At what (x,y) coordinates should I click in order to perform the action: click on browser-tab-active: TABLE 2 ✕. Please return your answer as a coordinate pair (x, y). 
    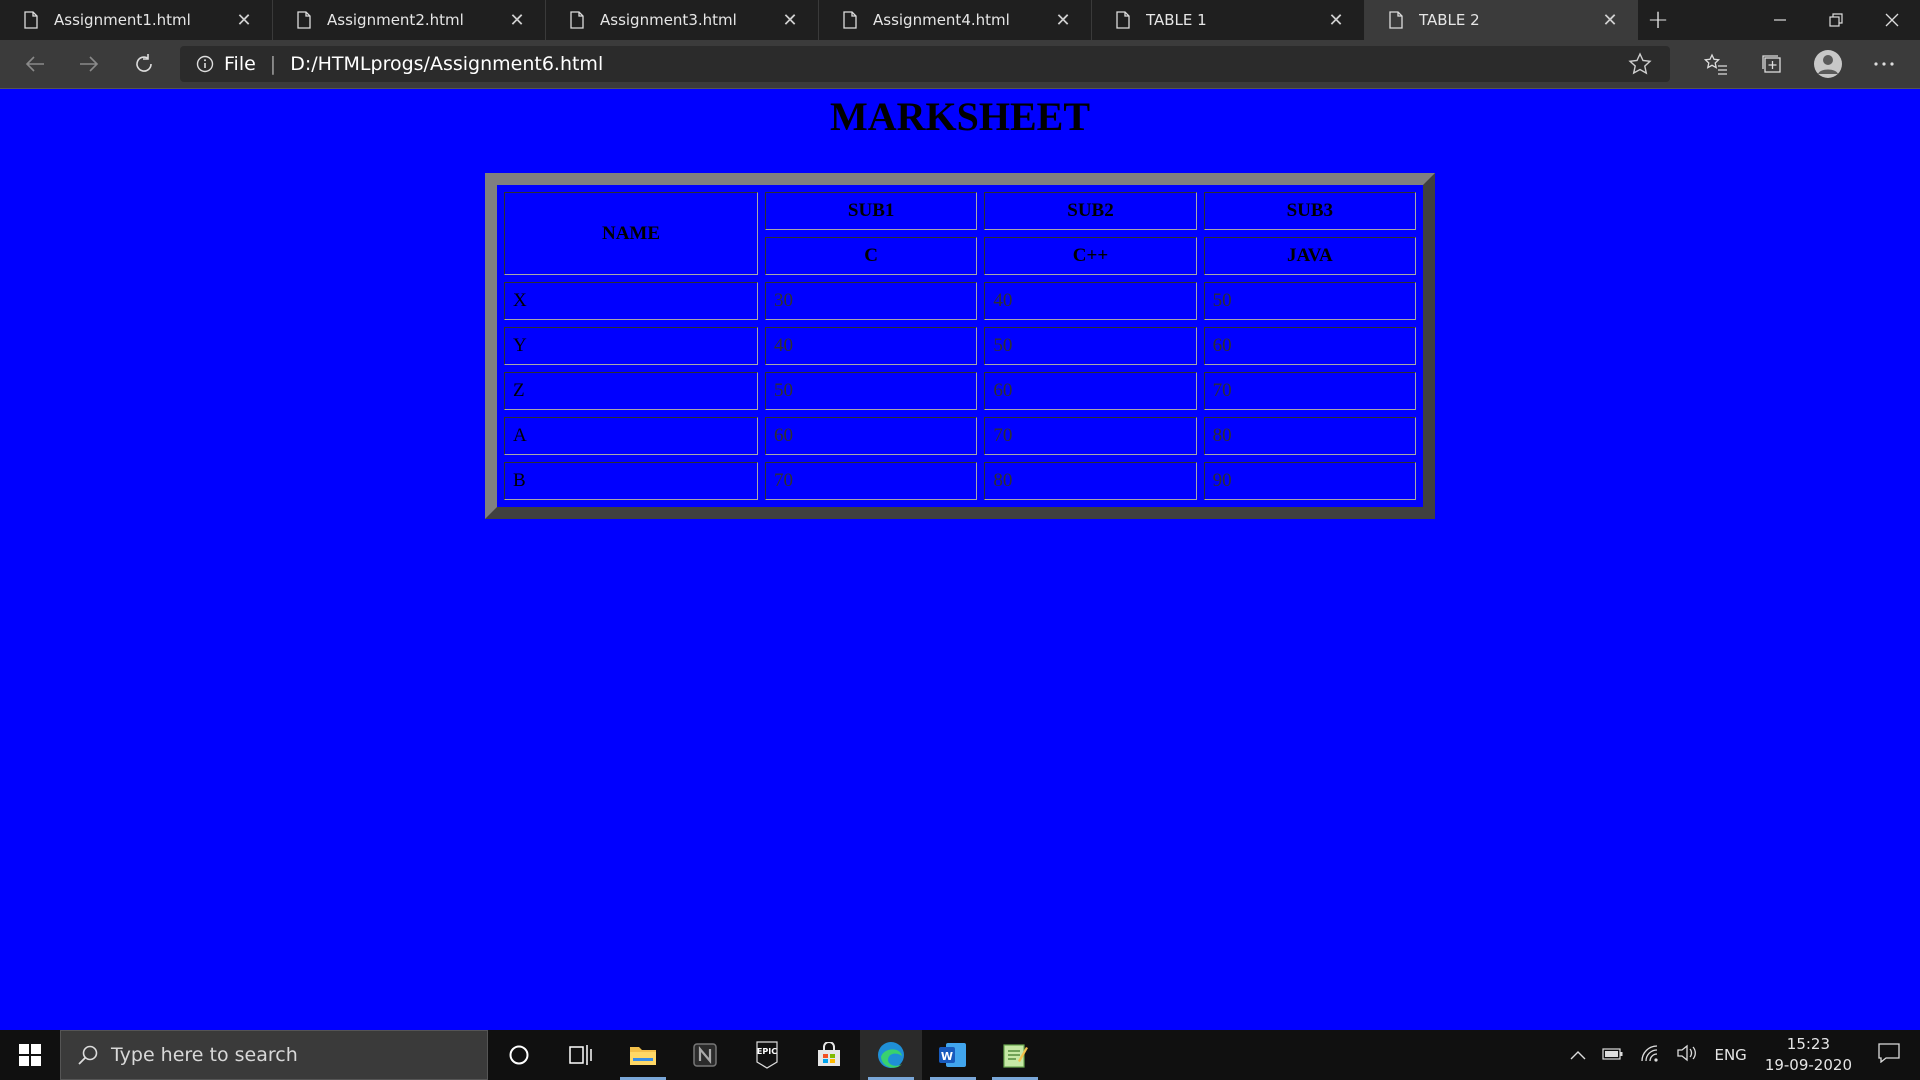
    Looking at the image, I should click on (1501, 20).